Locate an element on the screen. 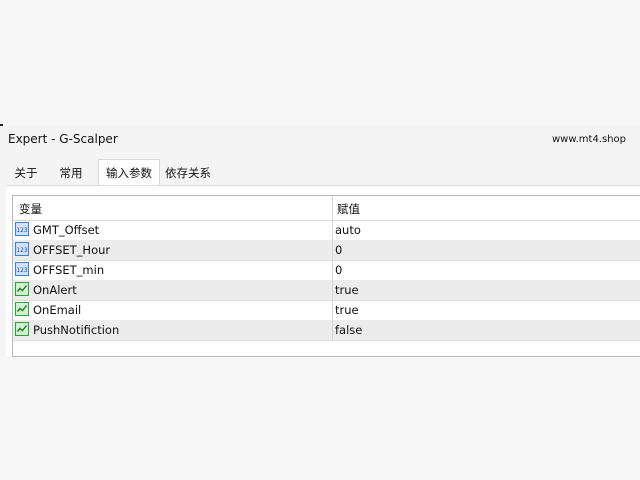  grid-header: 变量 赋值 is located at coordinates (326, 208).